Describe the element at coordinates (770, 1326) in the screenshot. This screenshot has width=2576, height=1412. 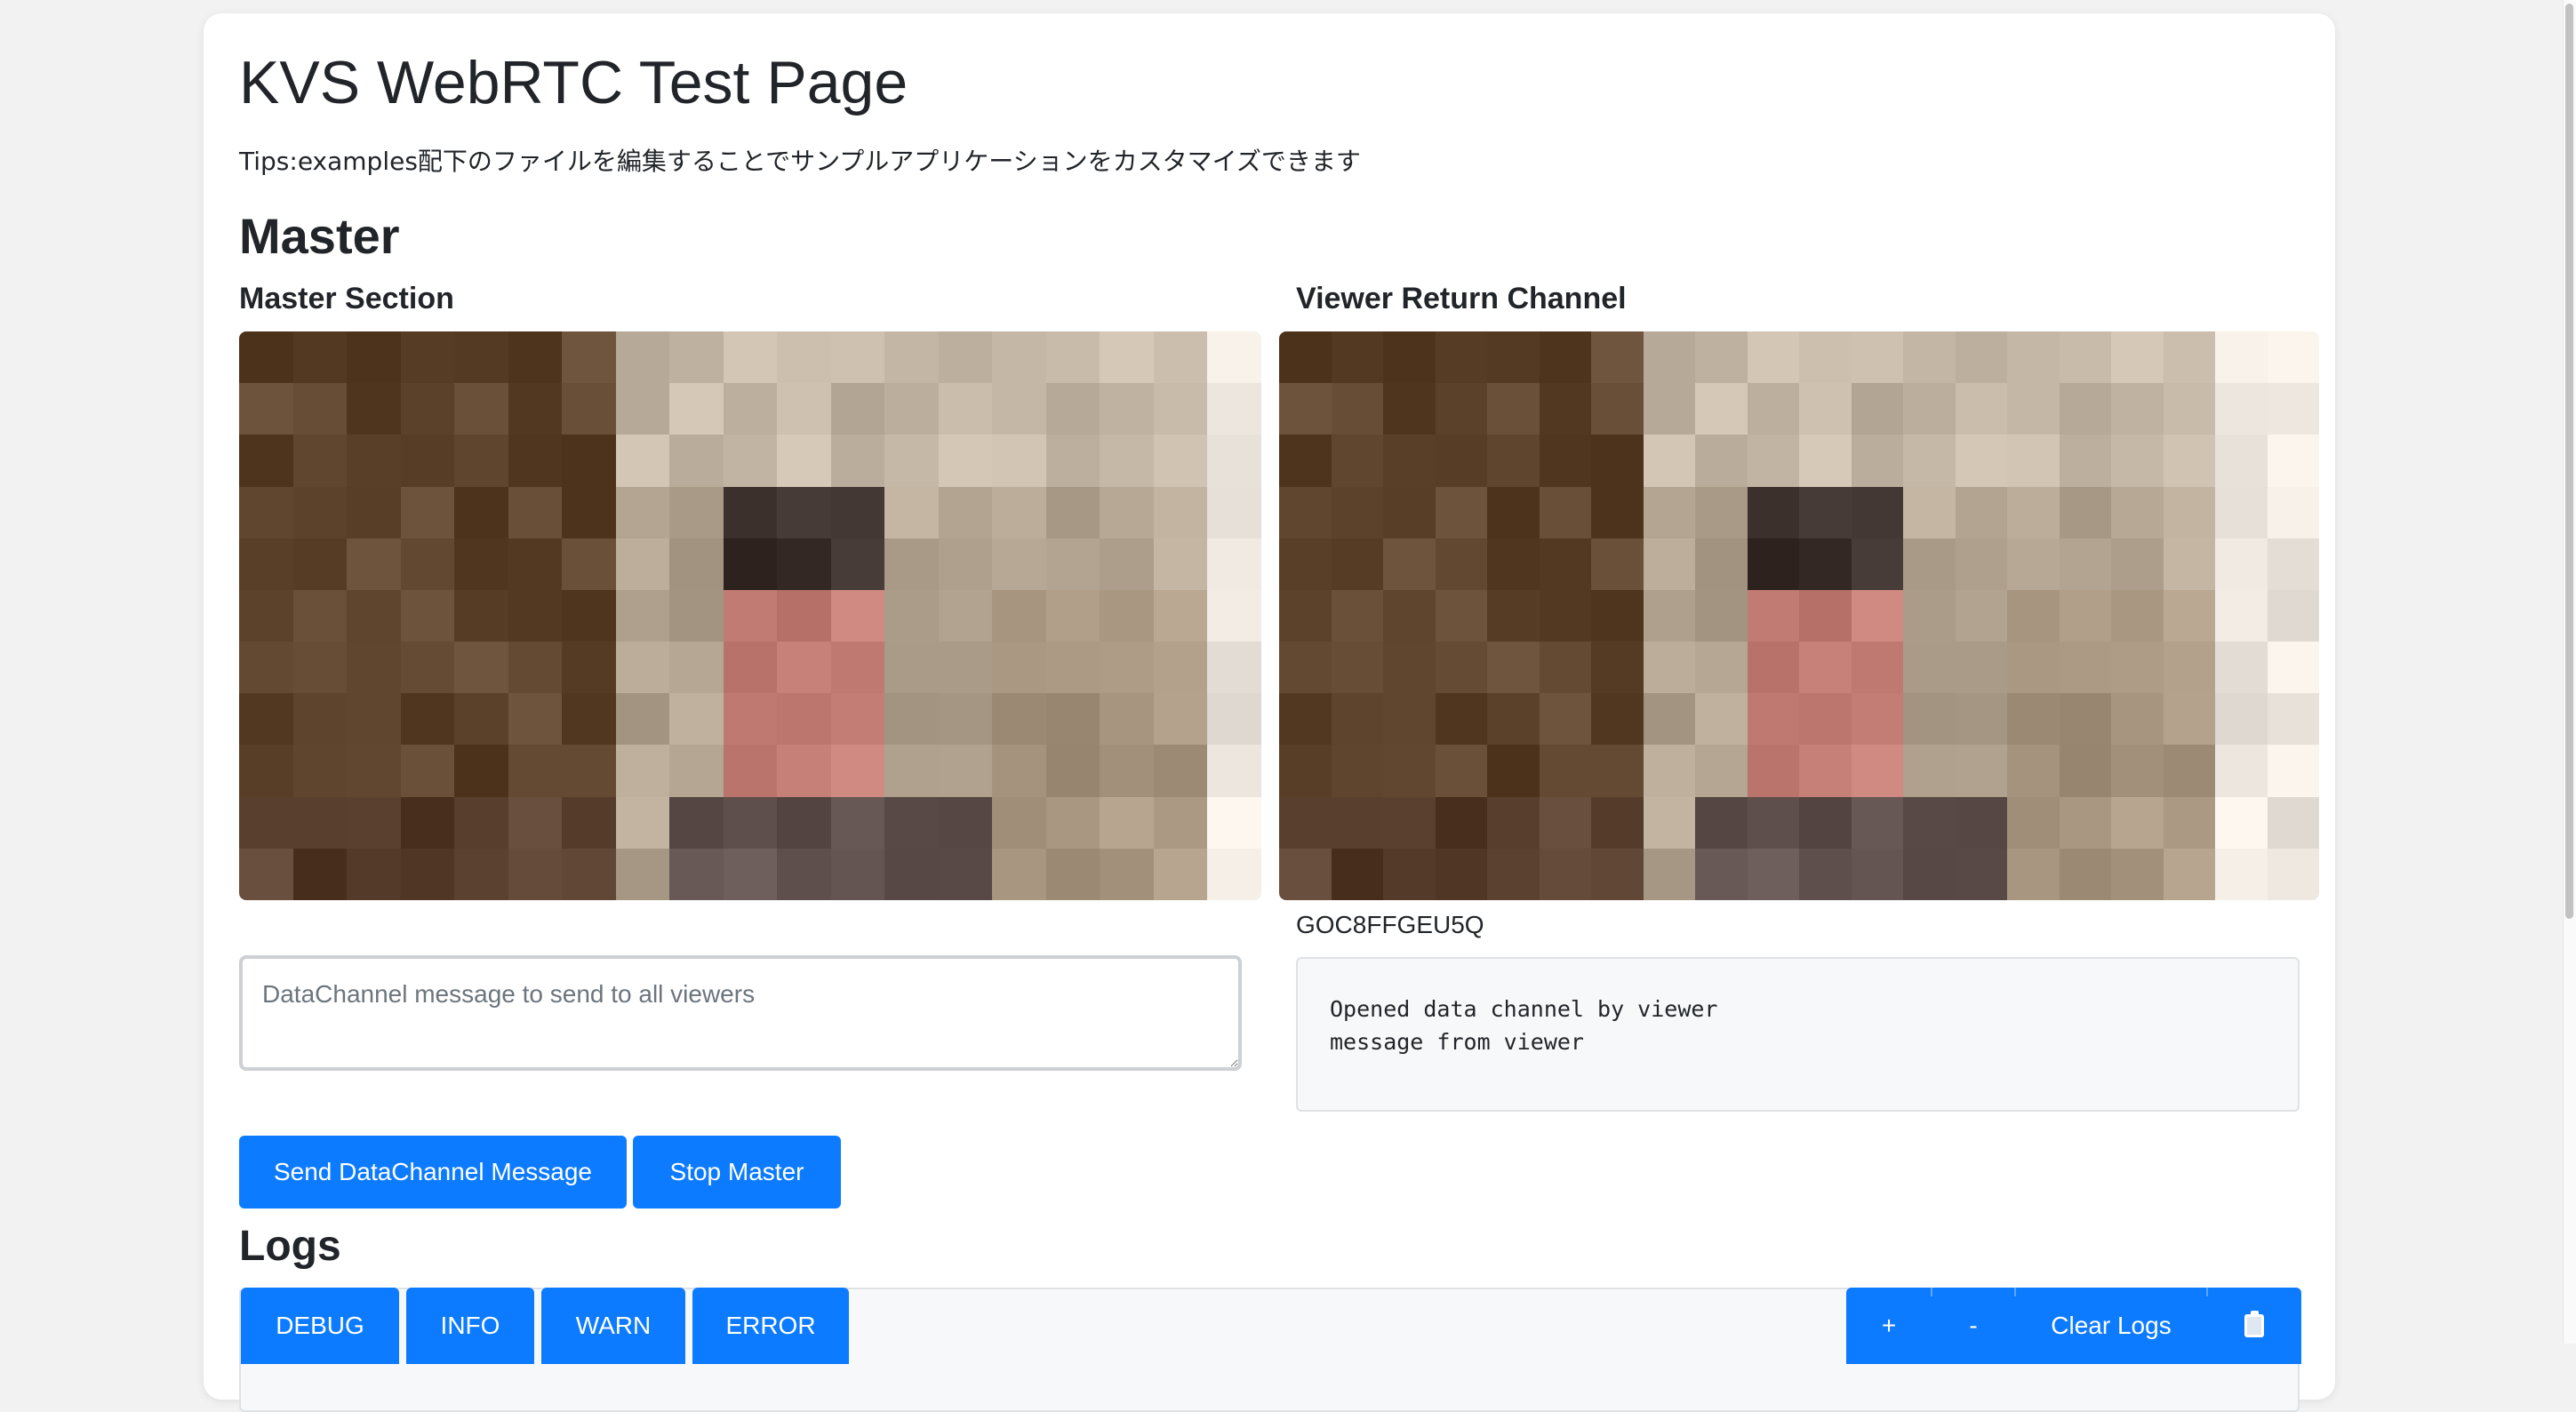
I see `log-level-error-button: ERROR` at that location.